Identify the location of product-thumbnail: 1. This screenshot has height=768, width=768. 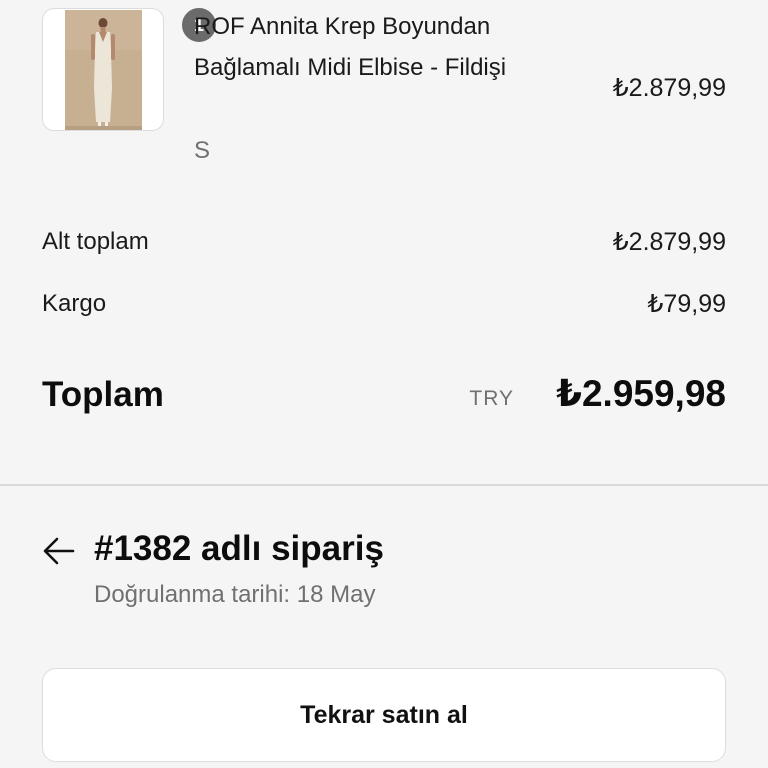
(130, 68).